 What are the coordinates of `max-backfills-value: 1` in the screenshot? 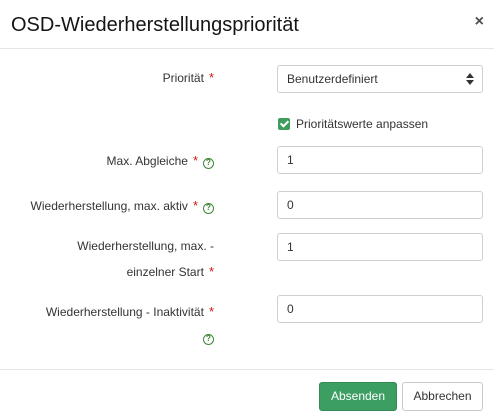 It's located at (290, 160).